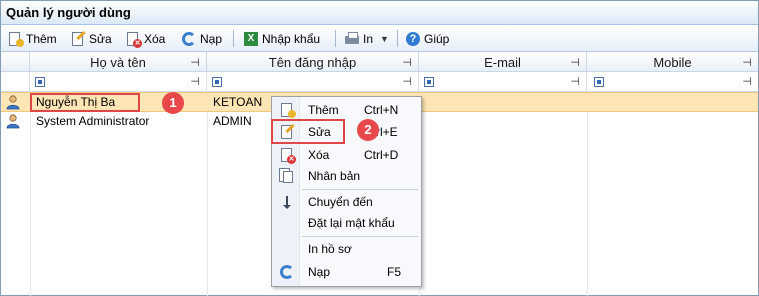 Image resolution: width=759 pixels, height=296 pixels. Describe the element at coordinates (381, 155) in the screenshot. I see `menu-item-shortcut: Ctrl+D` at that location.